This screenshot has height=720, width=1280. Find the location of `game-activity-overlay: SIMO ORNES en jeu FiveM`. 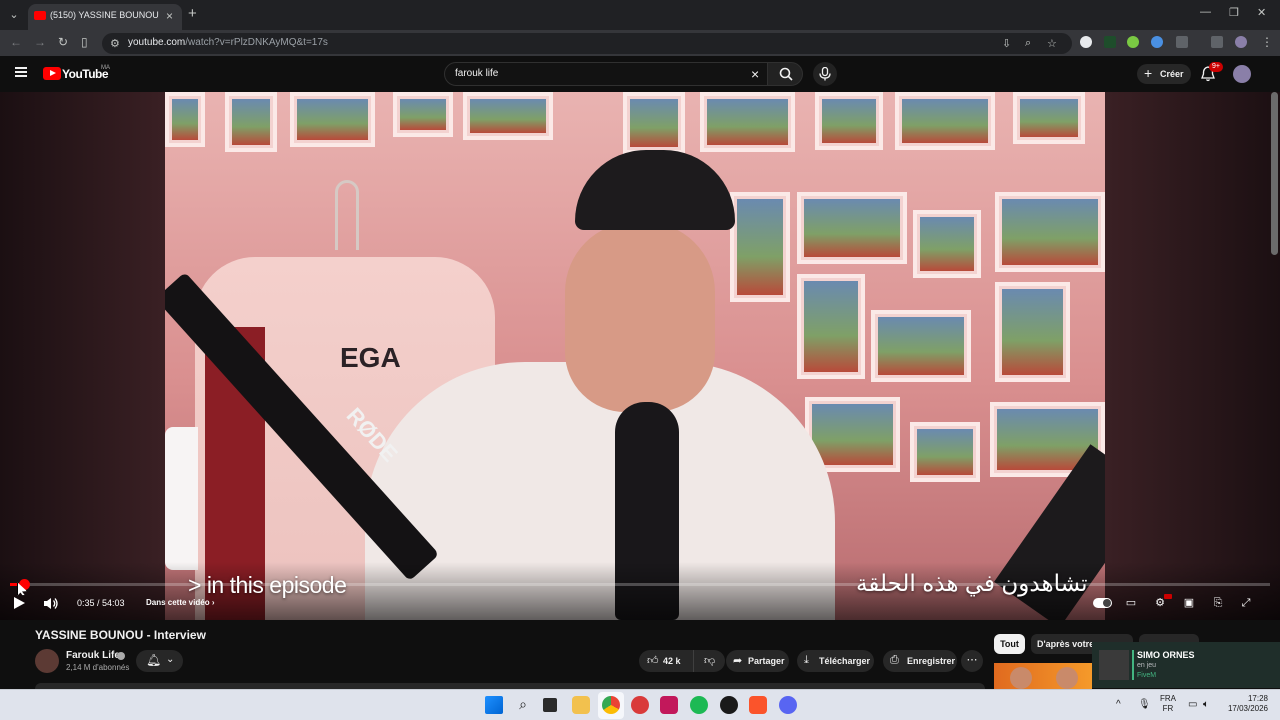

game-activity-overlay: SIMO ORNES en jeu FiveM is located at coordinates (1186, 665).